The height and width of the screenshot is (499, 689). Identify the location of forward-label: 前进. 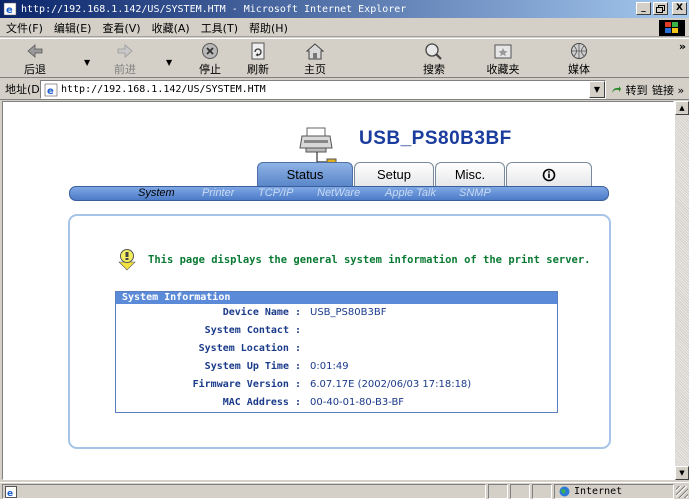
(125, 69).